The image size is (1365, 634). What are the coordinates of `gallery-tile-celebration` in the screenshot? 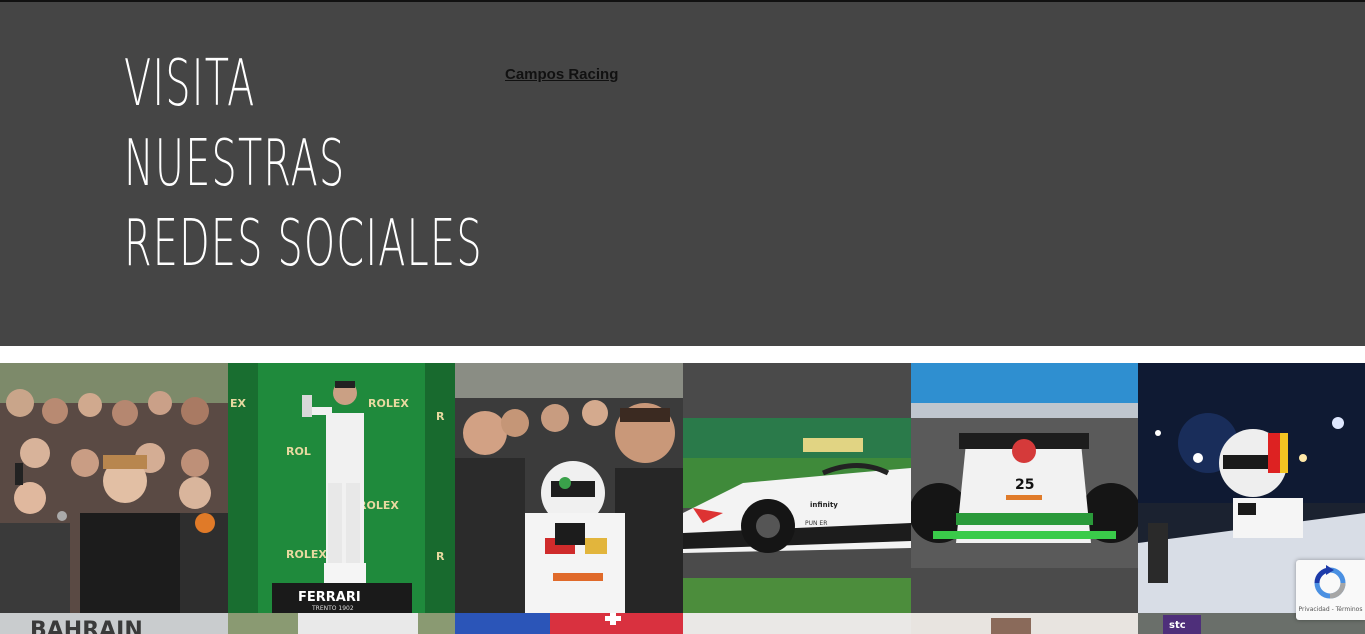 It's located at (569, 488).